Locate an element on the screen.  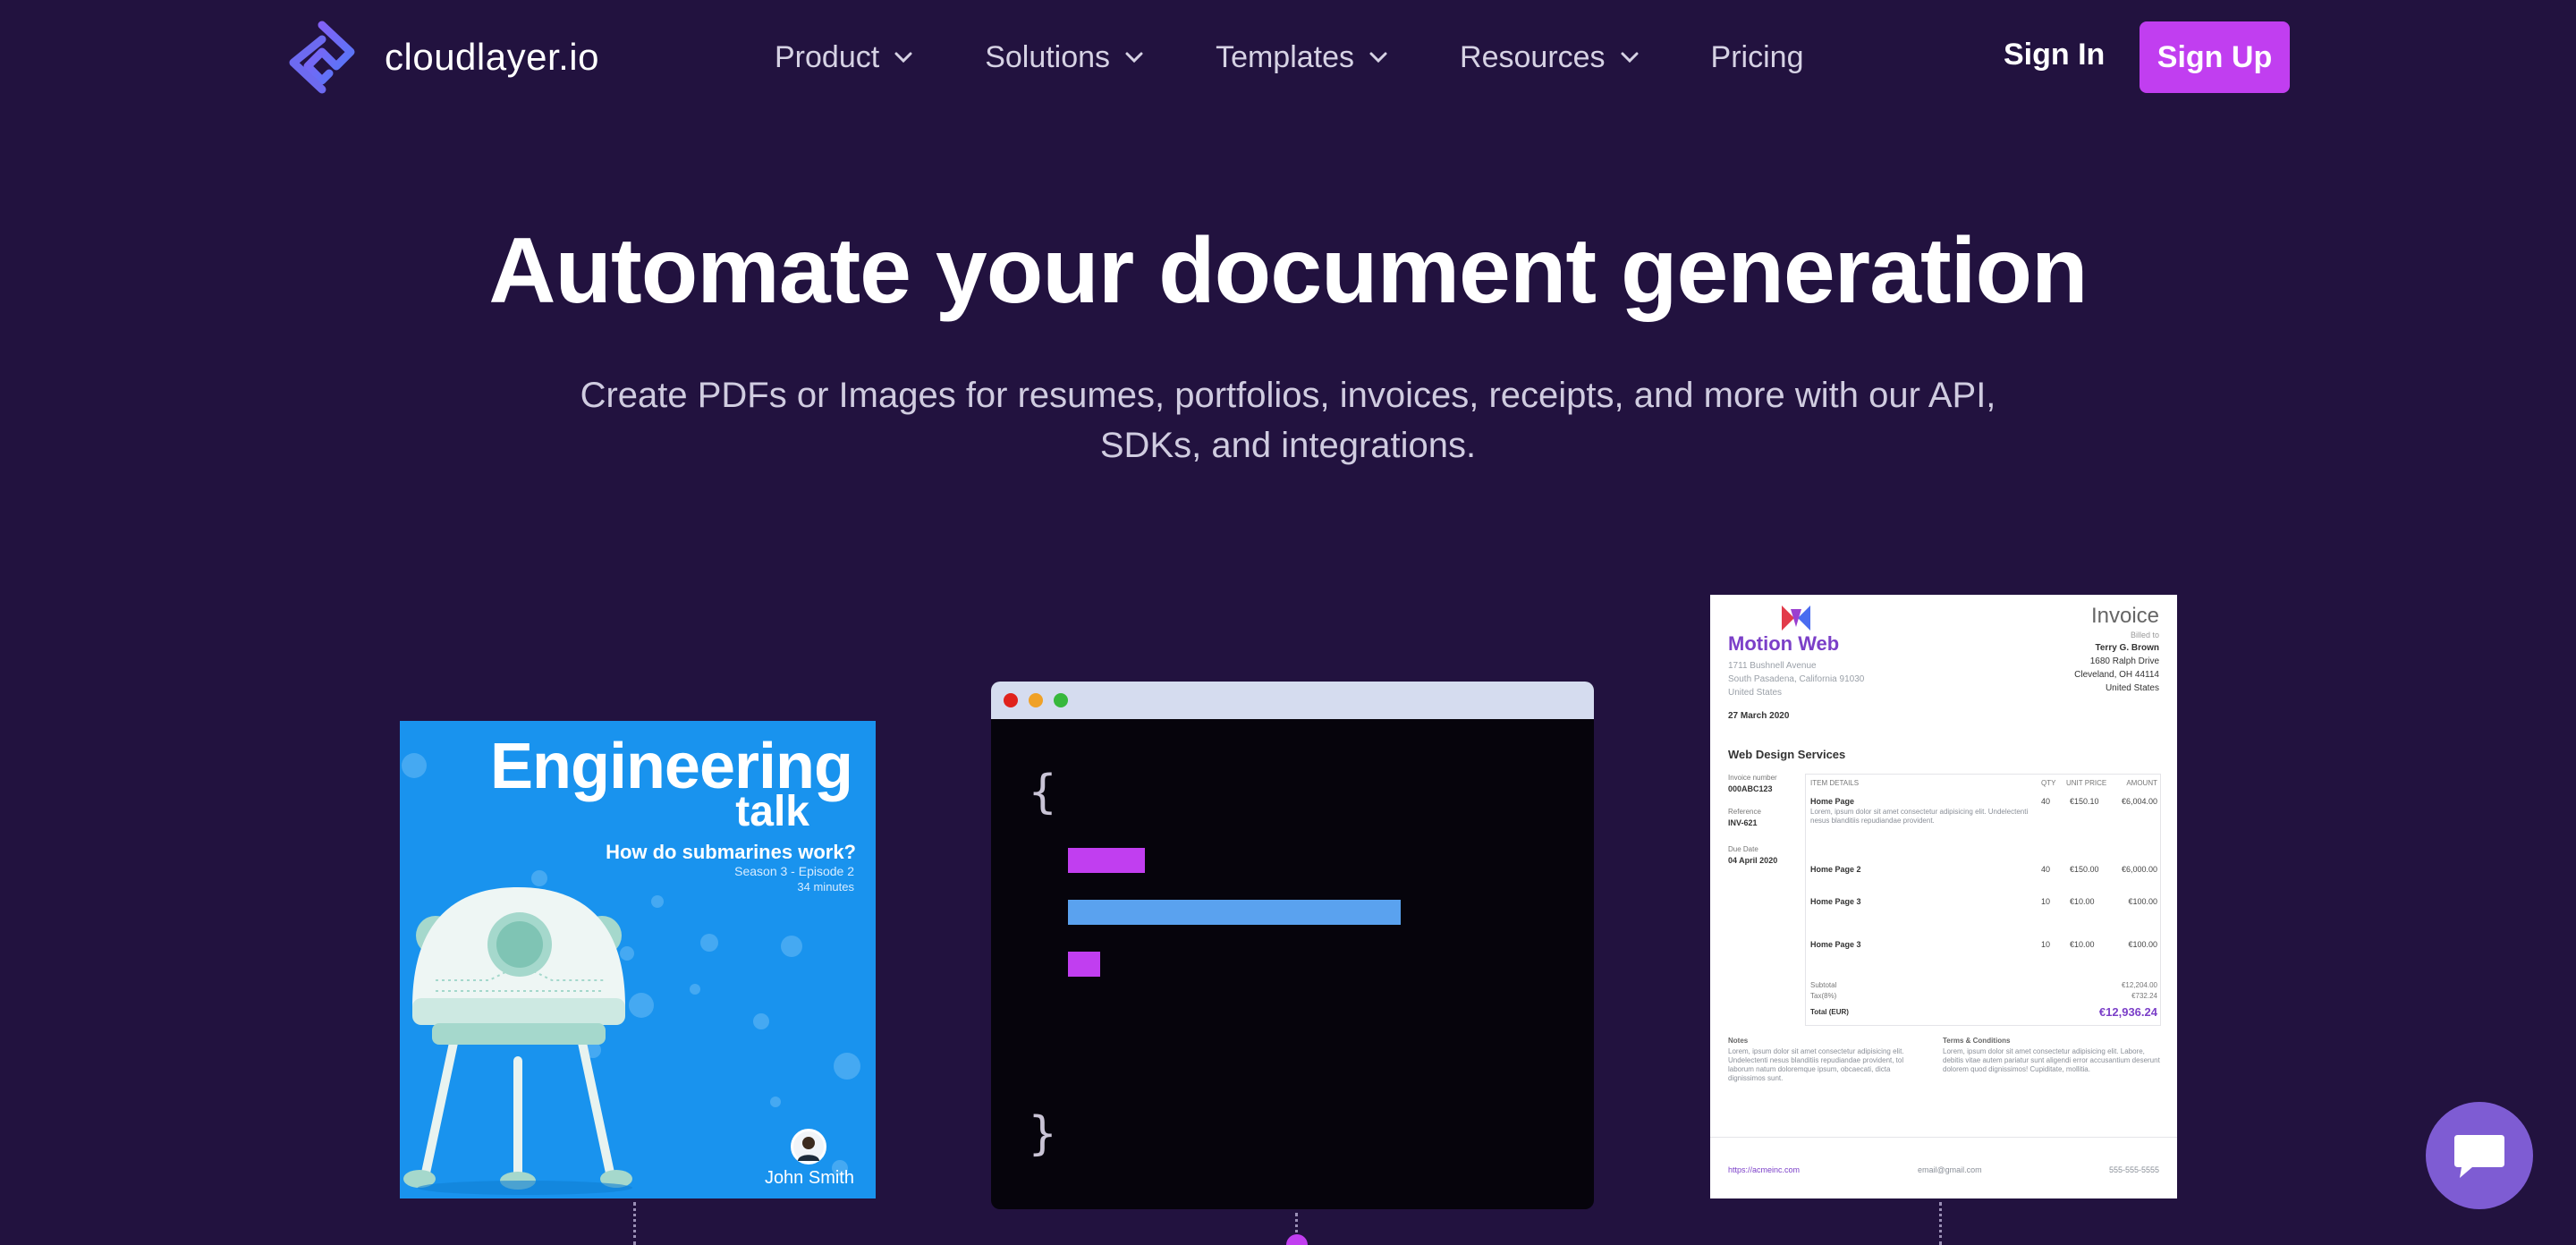
invoice-address-line: United States is located at coordinates (1755, 693).